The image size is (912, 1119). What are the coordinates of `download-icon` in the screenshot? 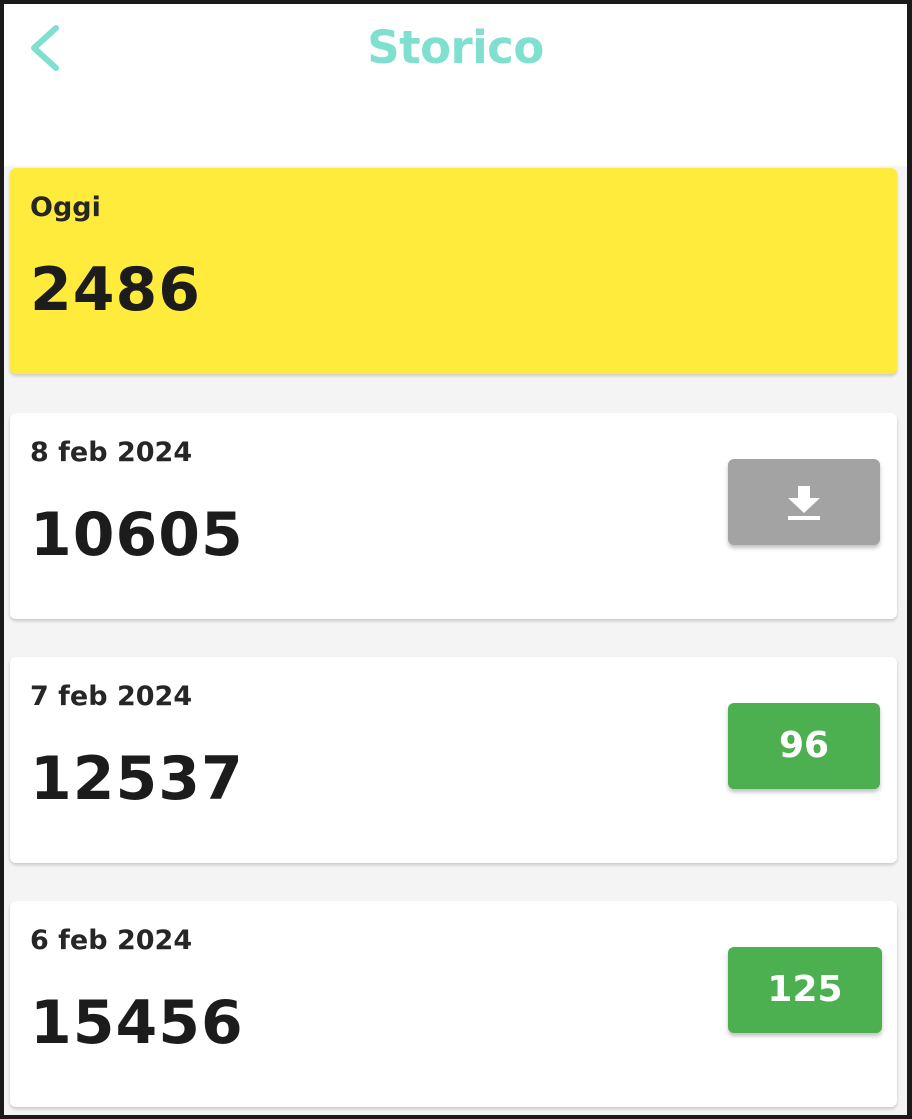 It's located at (804, 503).